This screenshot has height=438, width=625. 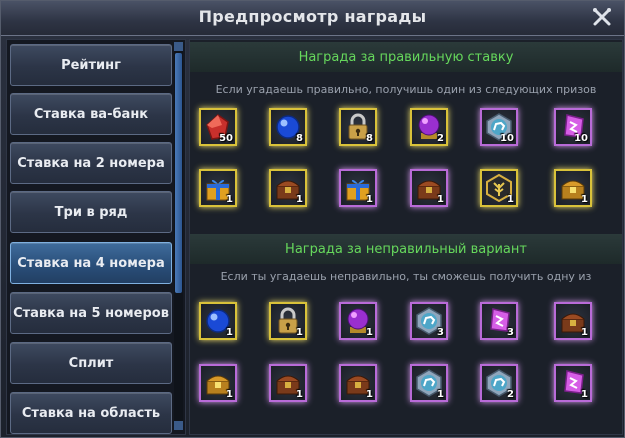 I want to click on sidebar-item-four-numbers: Ставка на 4 номера, so click(x=91, y=263).